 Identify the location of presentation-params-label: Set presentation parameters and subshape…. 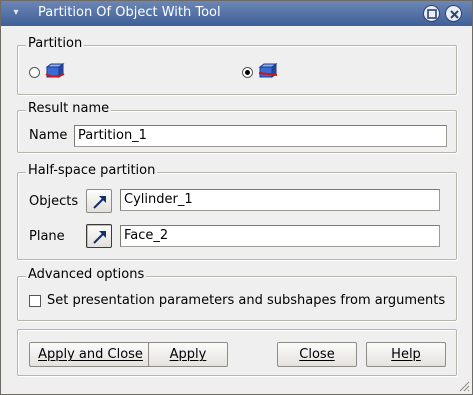
(246, 300).